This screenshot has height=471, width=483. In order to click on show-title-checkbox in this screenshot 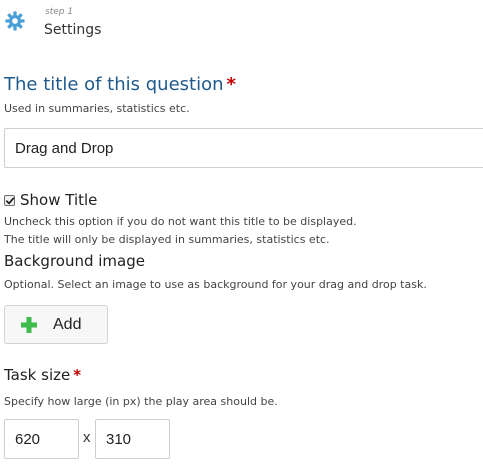, I will do `click(9, 200)`.